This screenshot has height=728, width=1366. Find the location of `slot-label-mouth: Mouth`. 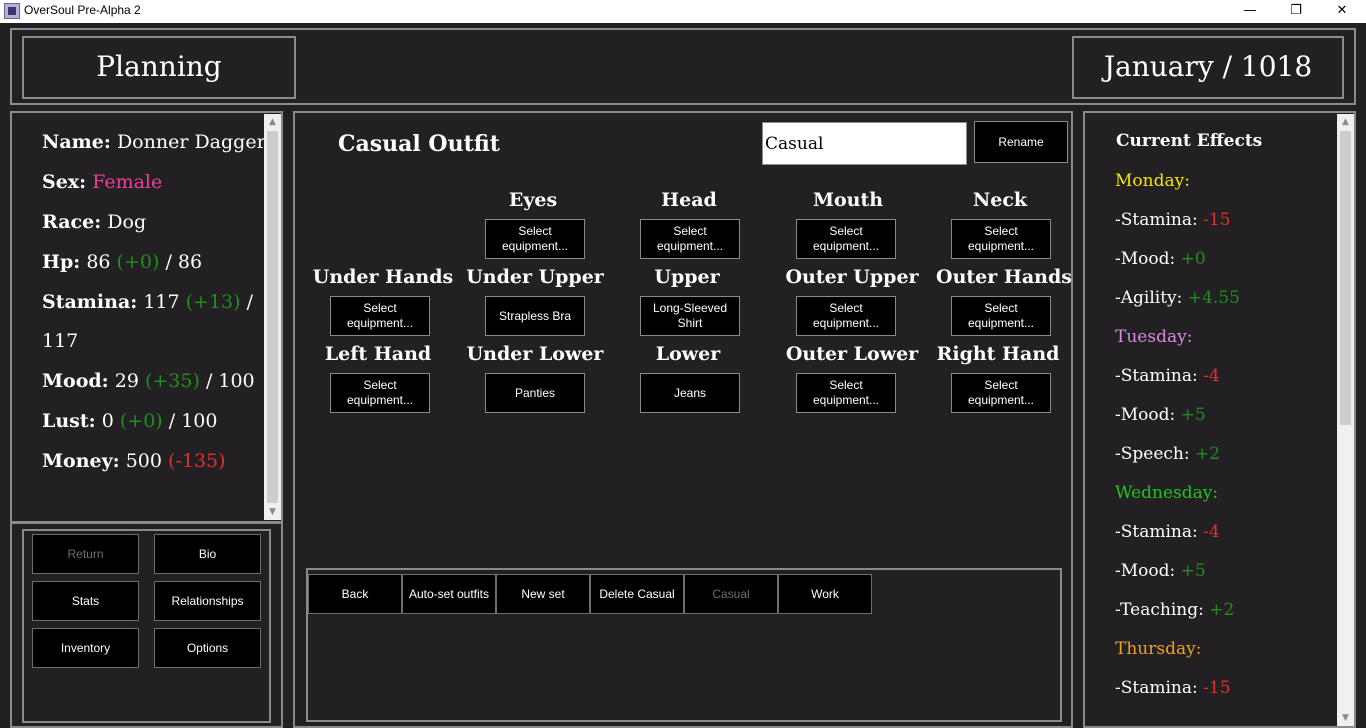

slot-label-mouth: Mouth is located at coordinates (848, 200).